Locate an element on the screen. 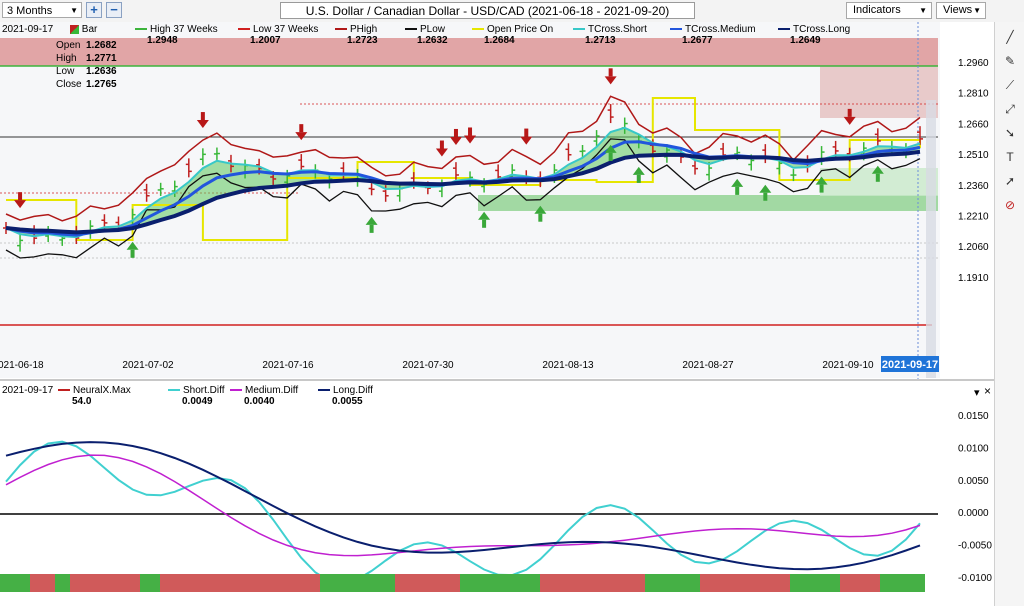 The width and height of the screenshot is (1024, 606). legend-medium-diff: Medium.Diff 0.0040 is located at coordinates (264, 396).